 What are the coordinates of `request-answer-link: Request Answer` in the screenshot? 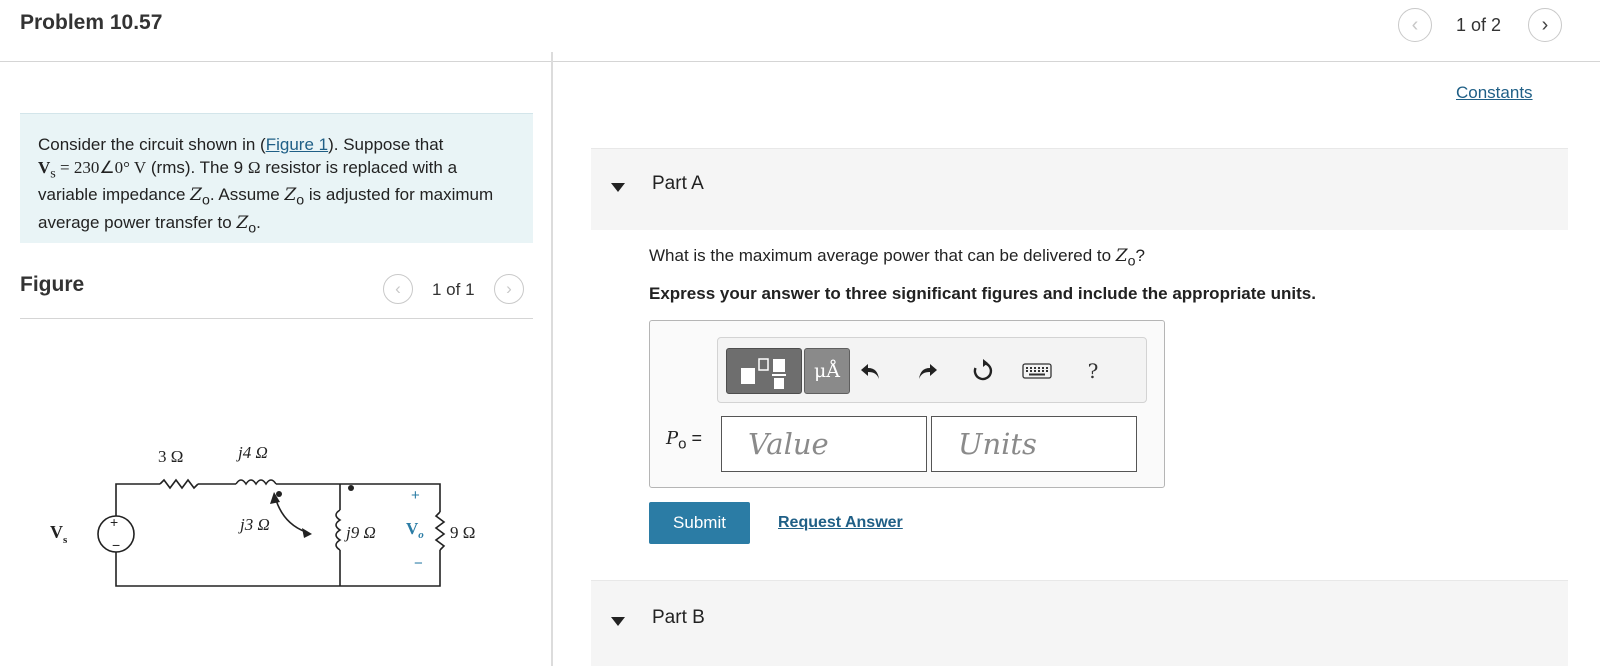 It's located at (840, 523).